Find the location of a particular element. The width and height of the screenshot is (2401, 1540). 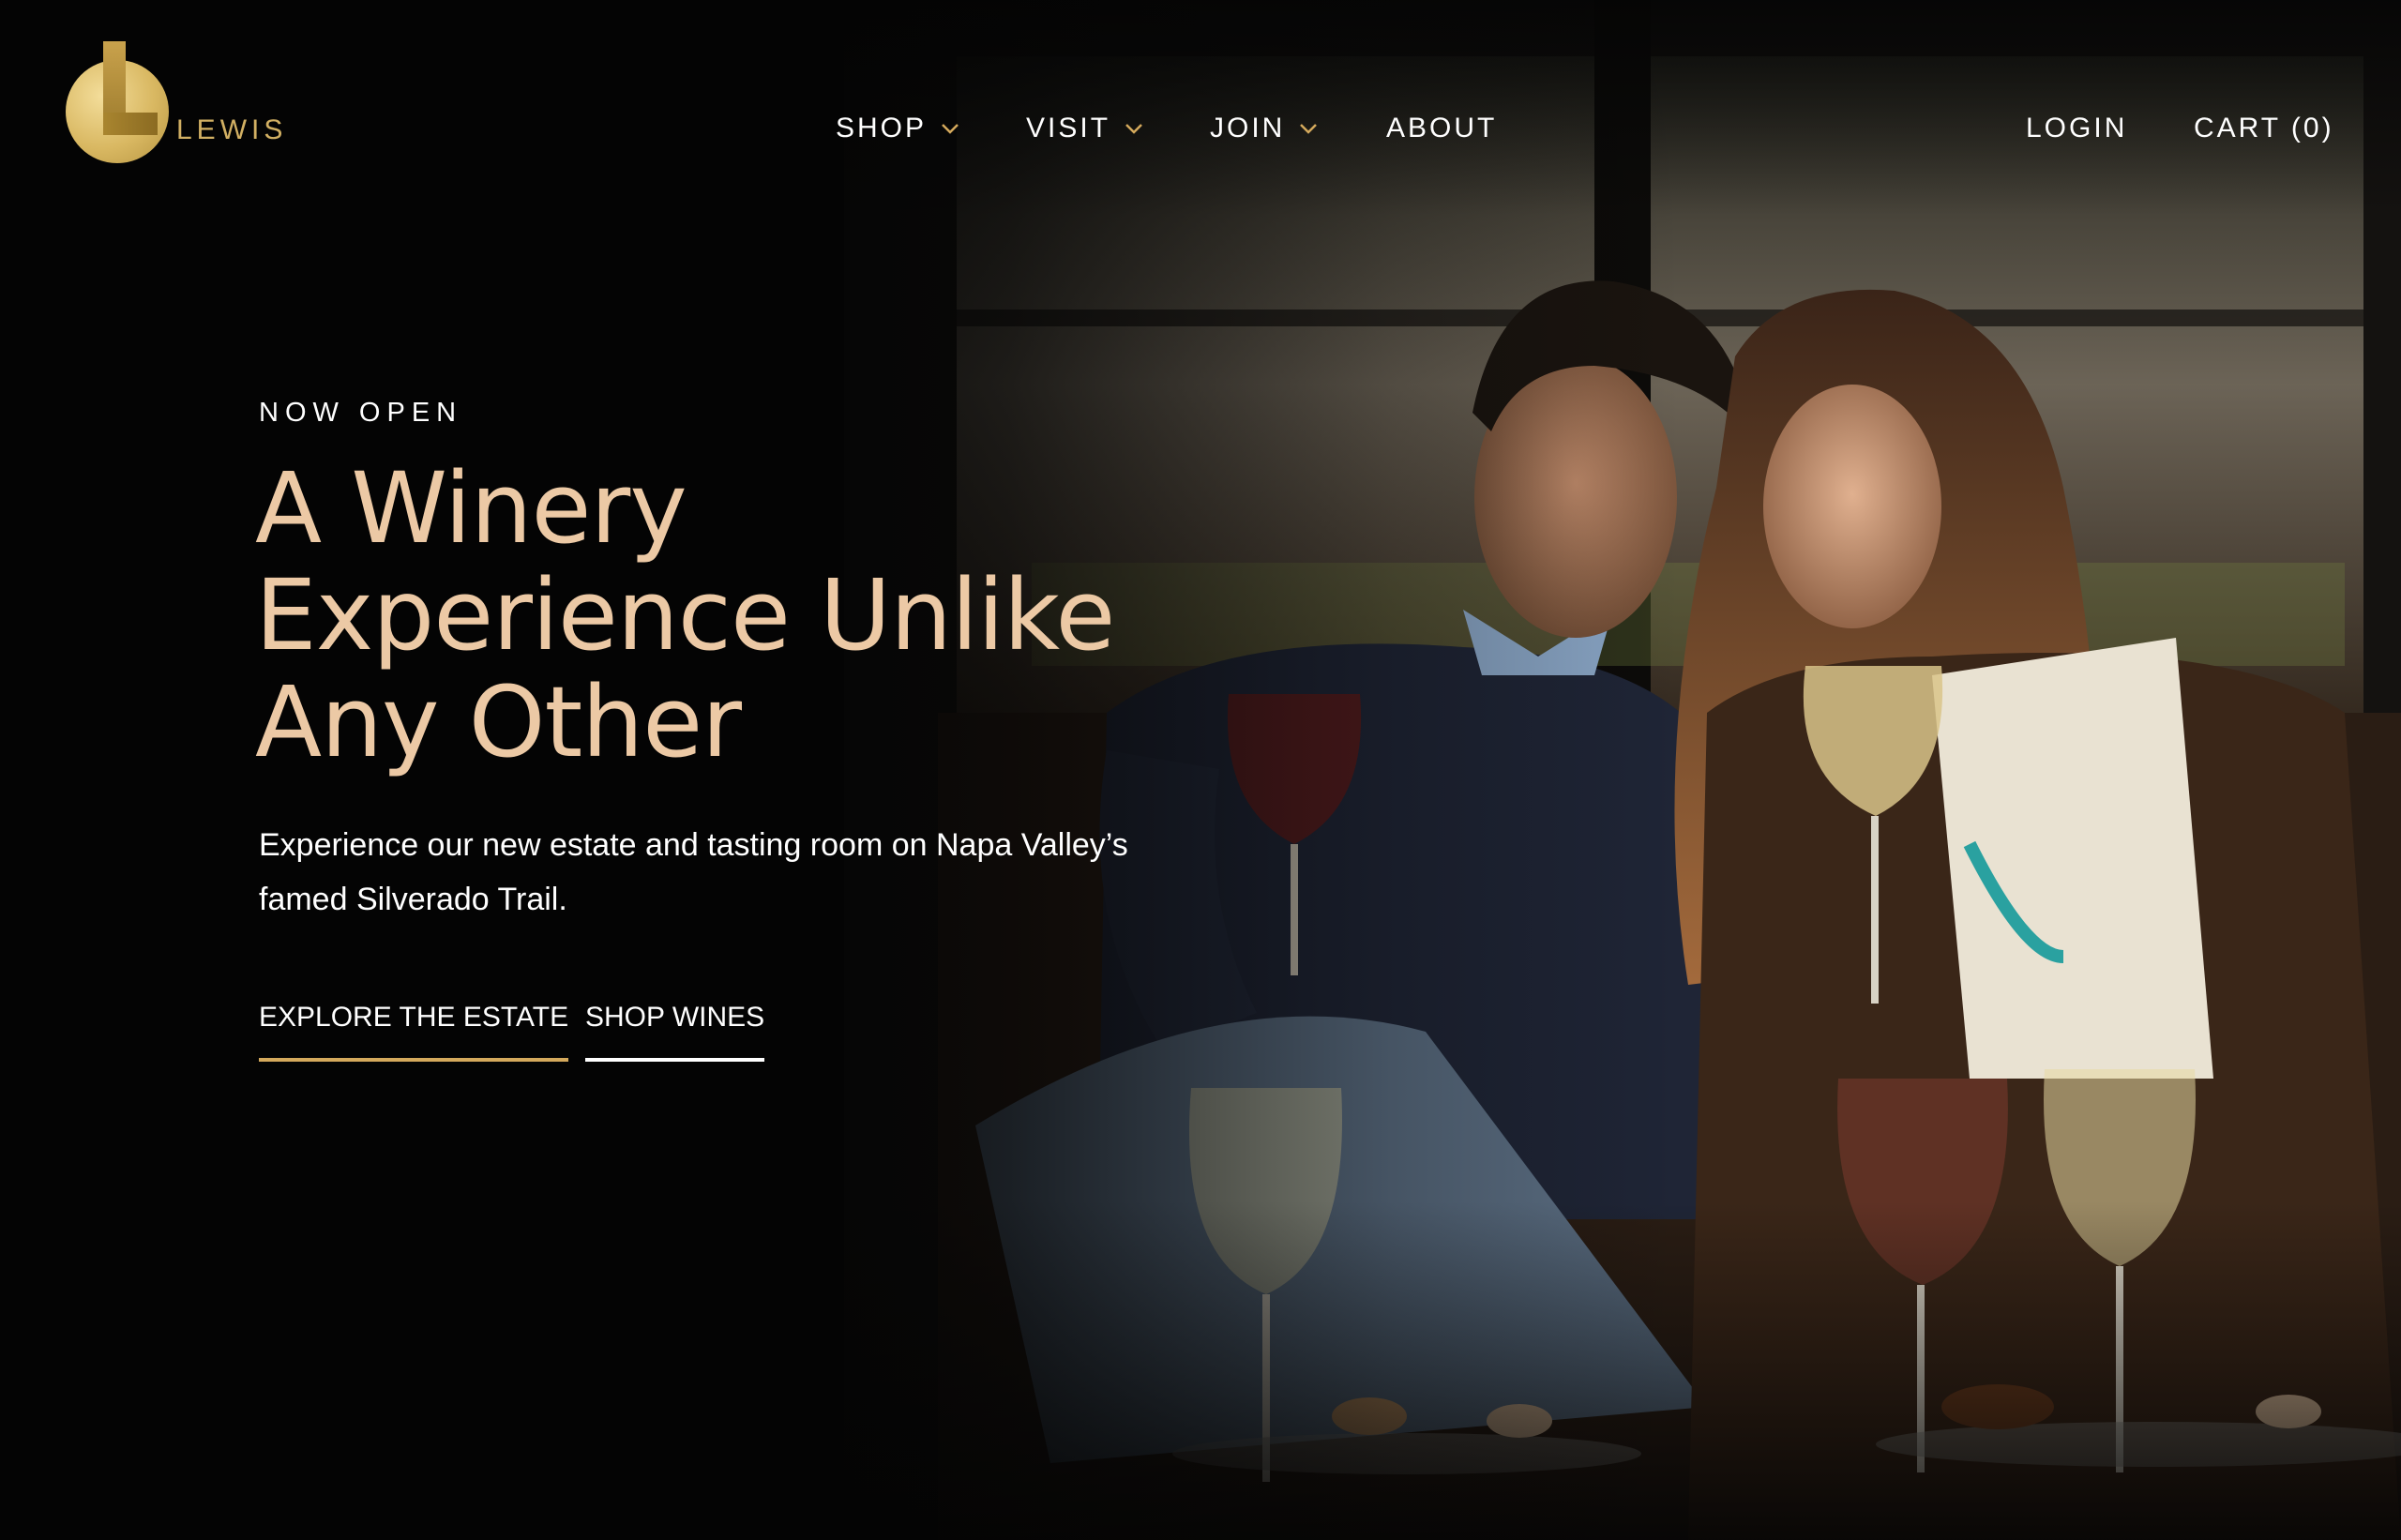

nav-item-visit: VISIT is located at coordinates (1085, 128).